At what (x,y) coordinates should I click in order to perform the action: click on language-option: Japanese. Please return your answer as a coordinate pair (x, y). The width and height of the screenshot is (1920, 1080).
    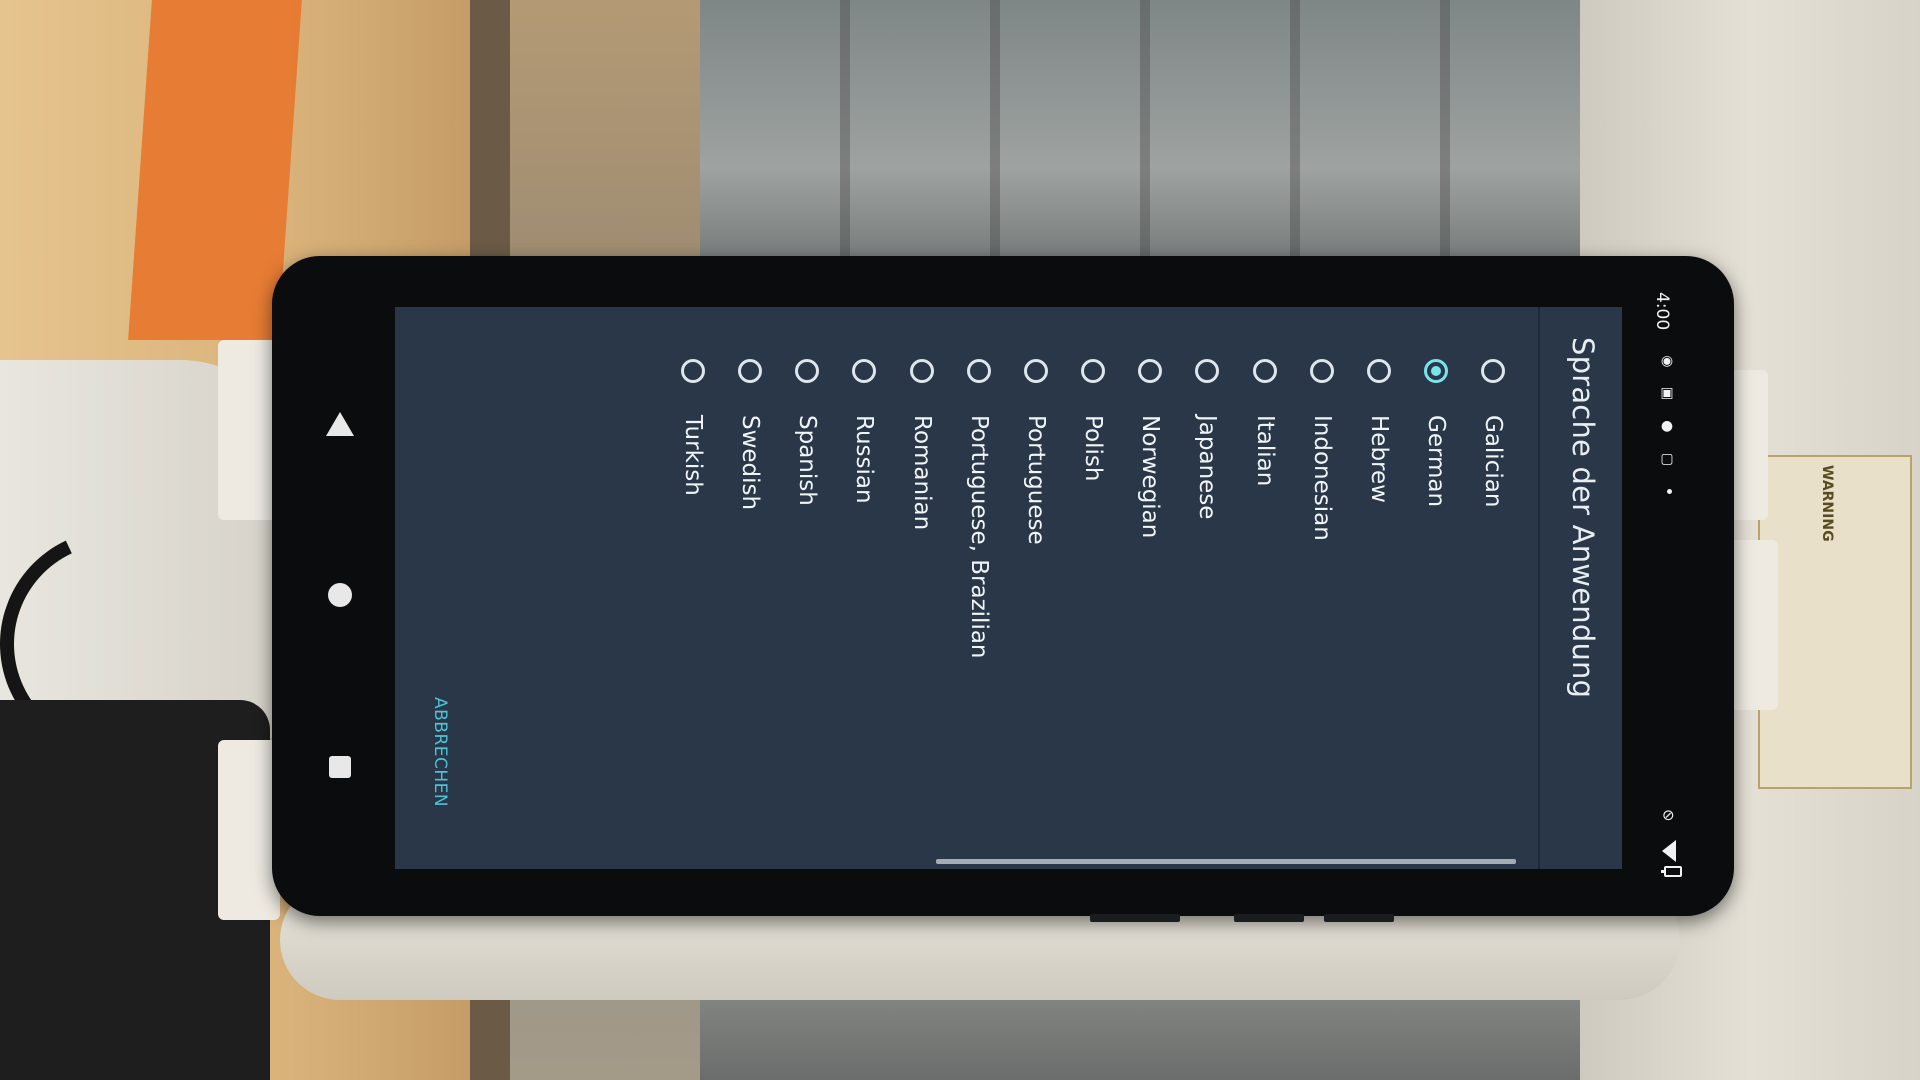
    Looking at the image, I should click on (1207, 614).